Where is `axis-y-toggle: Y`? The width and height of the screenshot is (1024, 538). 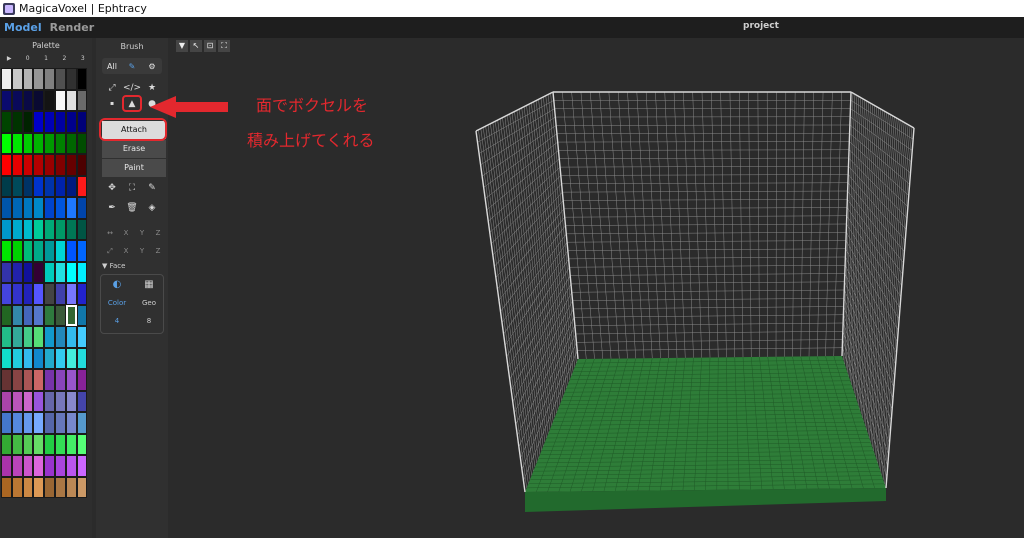 axis-y-toggle: Y is located at coordinates (142, 251).